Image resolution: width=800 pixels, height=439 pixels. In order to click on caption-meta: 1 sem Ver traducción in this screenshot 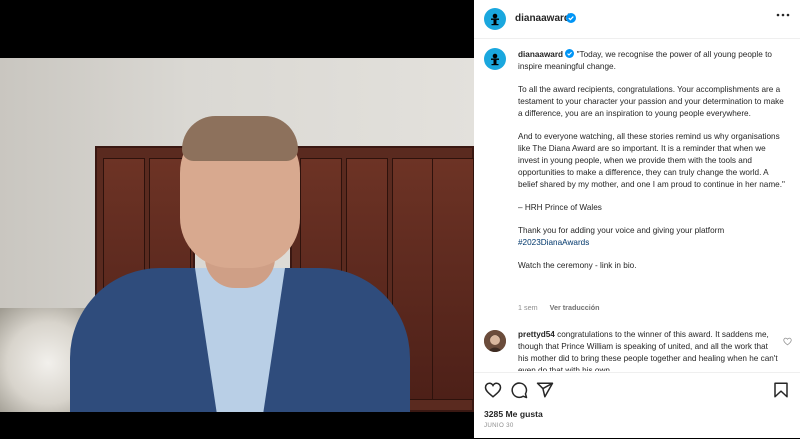, I will do `click(564, 307)`.